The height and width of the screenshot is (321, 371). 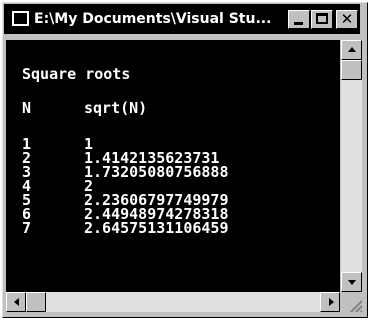 I want to click on vertical-scroll-thumb, so click(x=351, y=70).